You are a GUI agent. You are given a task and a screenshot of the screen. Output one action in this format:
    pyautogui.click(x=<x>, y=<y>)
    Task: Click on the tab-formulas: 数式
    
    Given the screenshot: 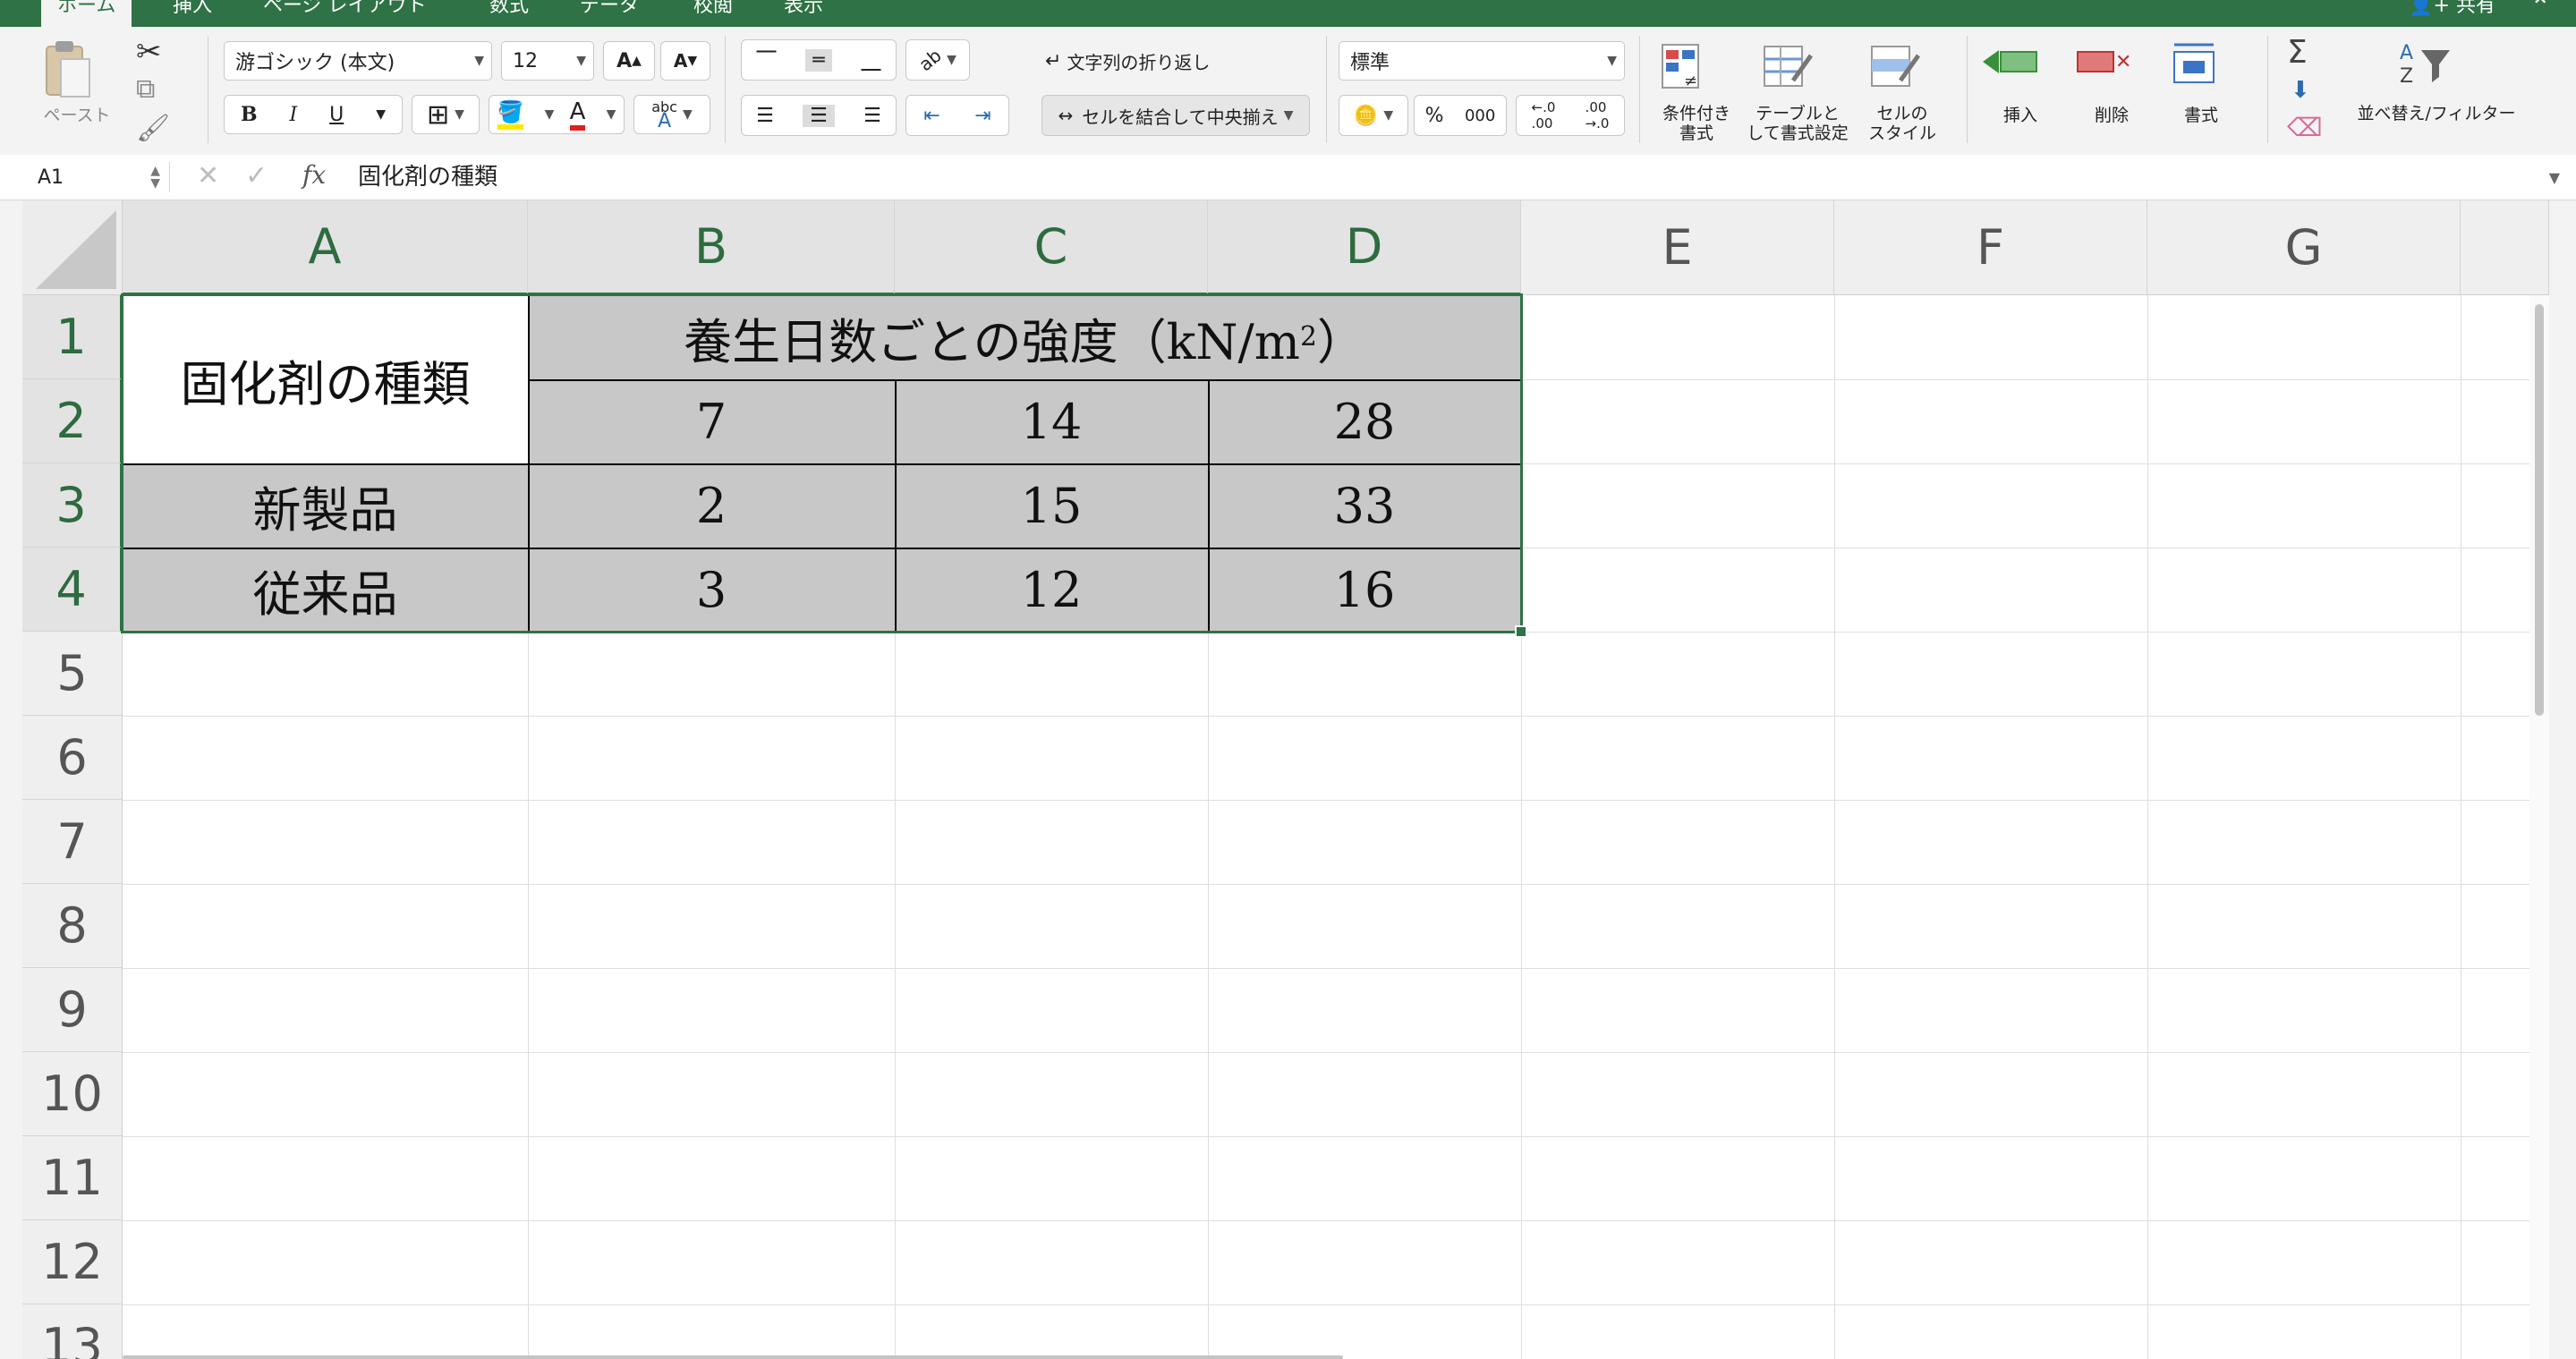 What is the action you would take?
    pyautogui.click(x=509, y=14)
    